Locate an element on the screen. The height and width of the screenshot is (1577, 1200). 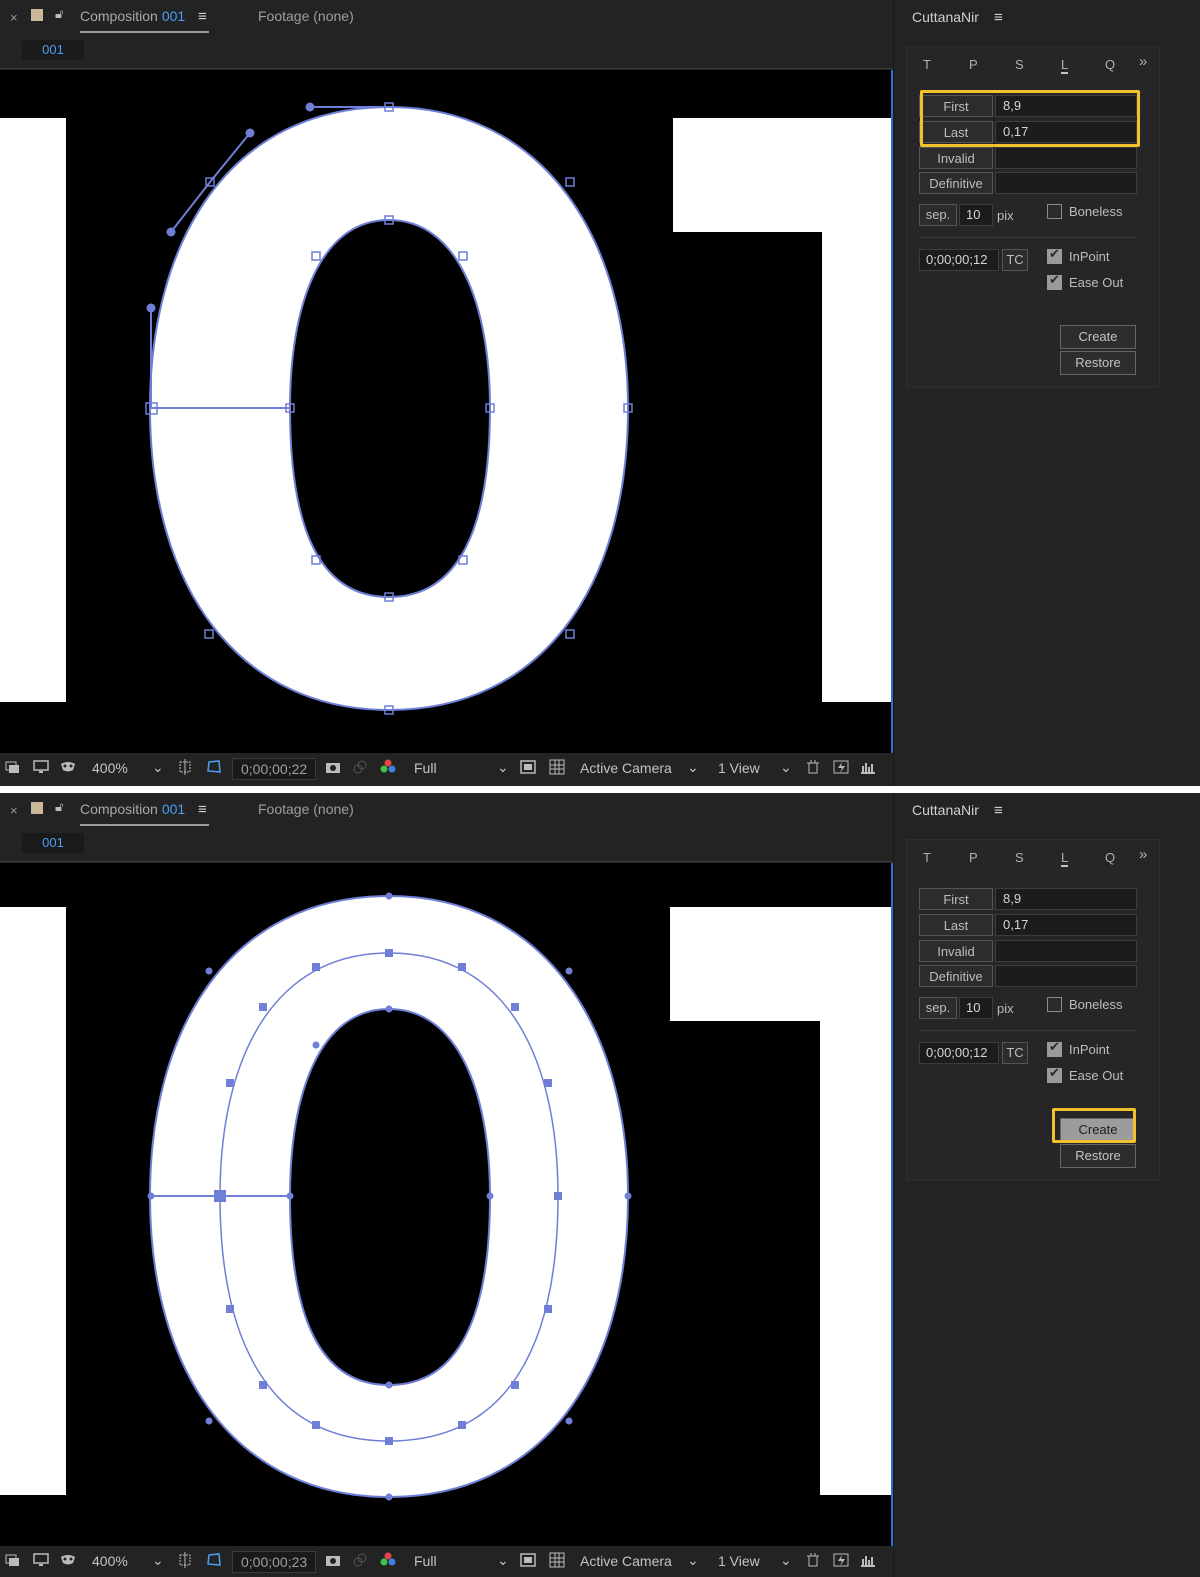
current-time-display: 0;00;00;22 is located at coordinates (274, 769).